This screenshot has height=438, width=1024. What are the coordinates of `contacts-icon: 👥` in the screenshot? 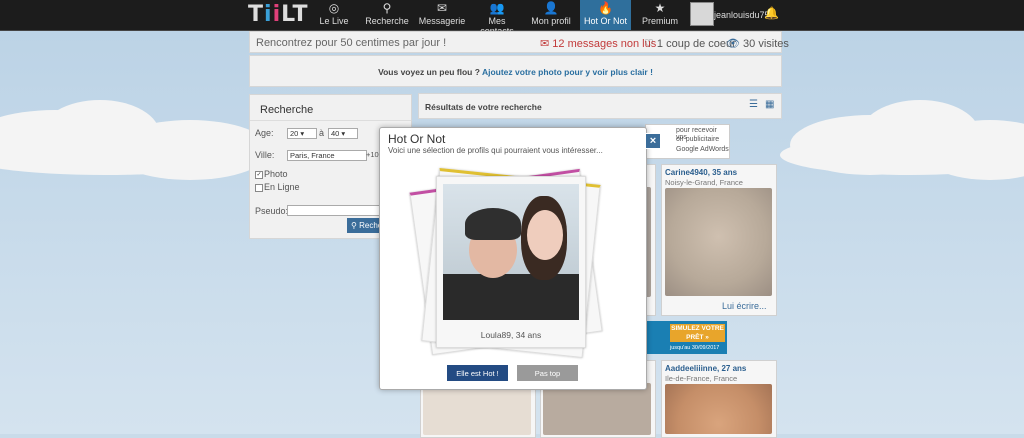 It's located at (497, 8).